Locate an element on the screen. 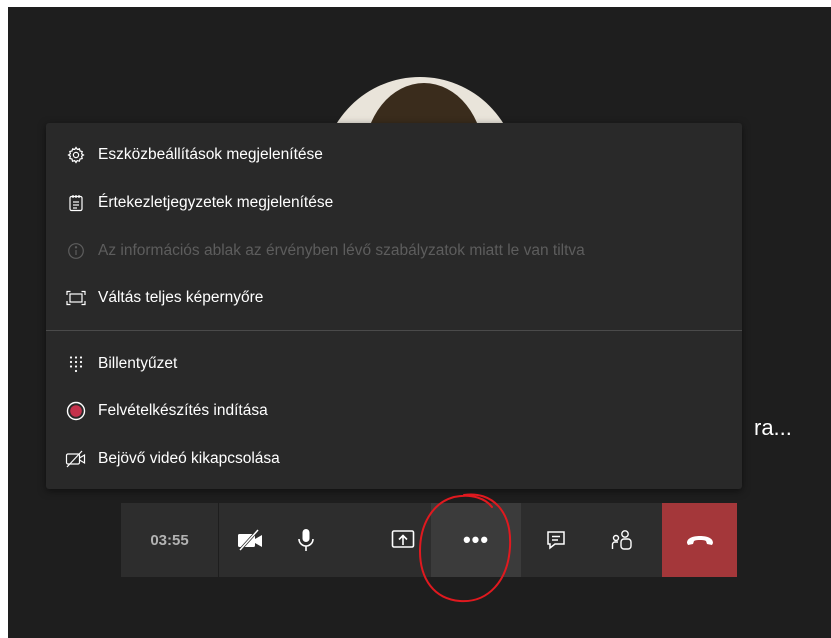 The width and height of the screenshot is (831, 638). toolbar-divider is located at coordinates (218, 540).